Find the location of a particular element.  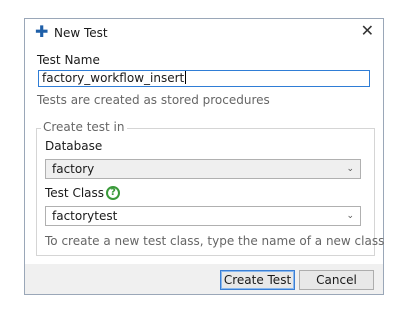

database-select: factory ⌄ is located at coordinates (203, 169).